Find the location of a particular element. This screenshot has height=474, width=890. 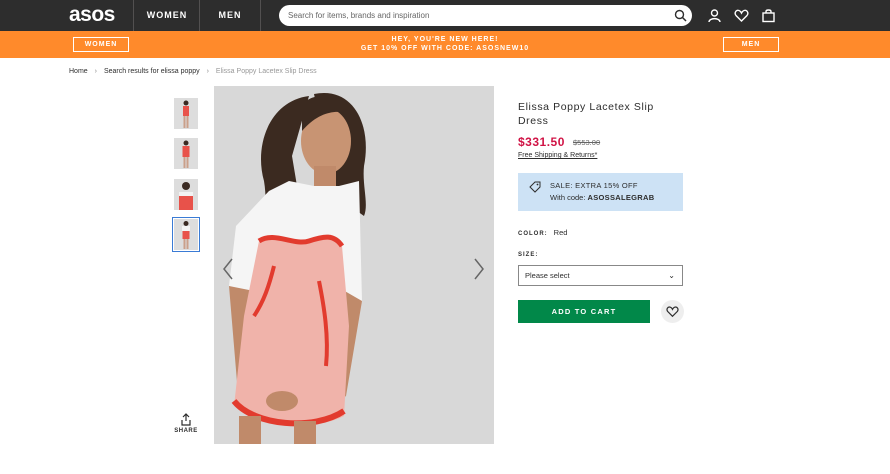

sale-code: ASOSSALEGRAB is located at coordinates (621, 197).